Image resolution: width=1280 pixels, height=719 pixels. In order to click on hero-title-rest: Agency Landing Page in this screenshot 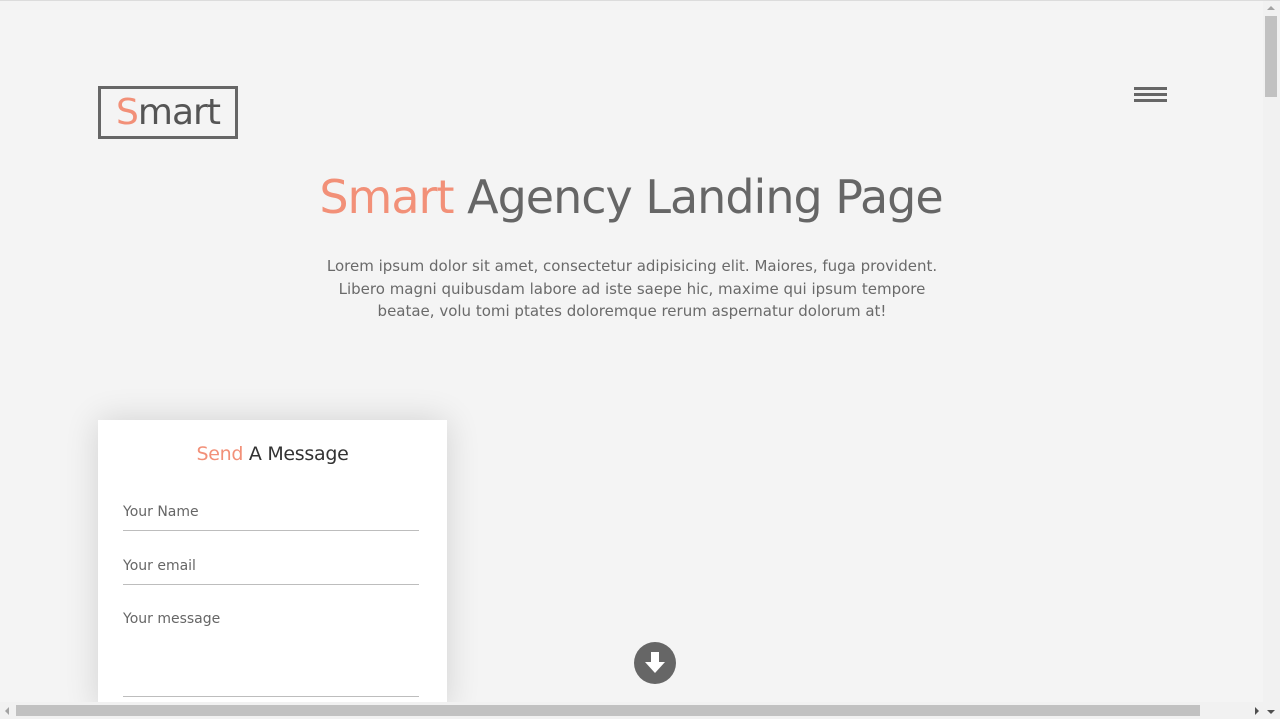, I will do `click(705, 197)`.